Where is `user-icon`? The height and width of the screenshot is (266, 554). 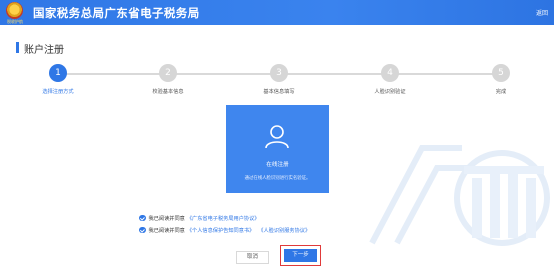 user-icon is located at coordinates (277, 137).